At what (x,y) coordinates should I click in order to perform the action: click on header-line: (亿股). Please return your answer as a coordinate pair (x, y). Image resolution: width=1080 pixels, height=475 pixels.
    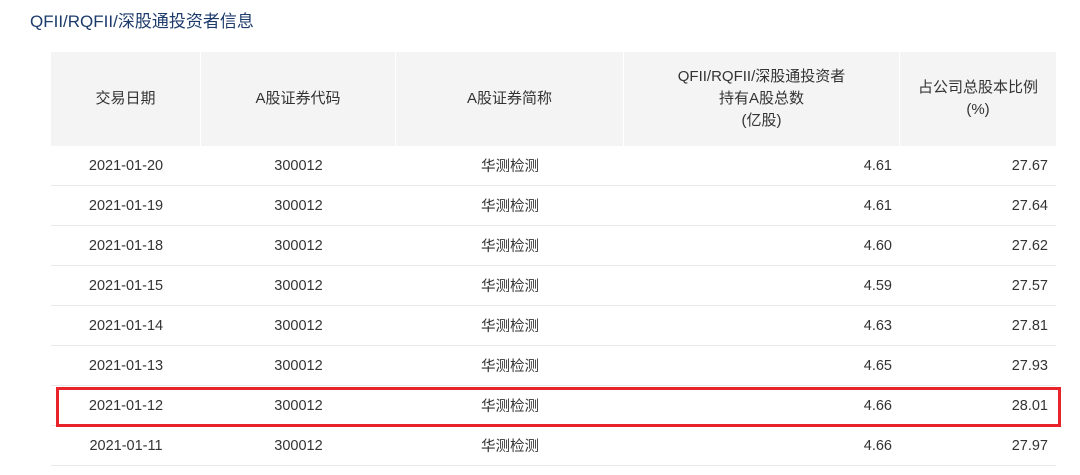
    Looking at the image, I should click on (761, 120).